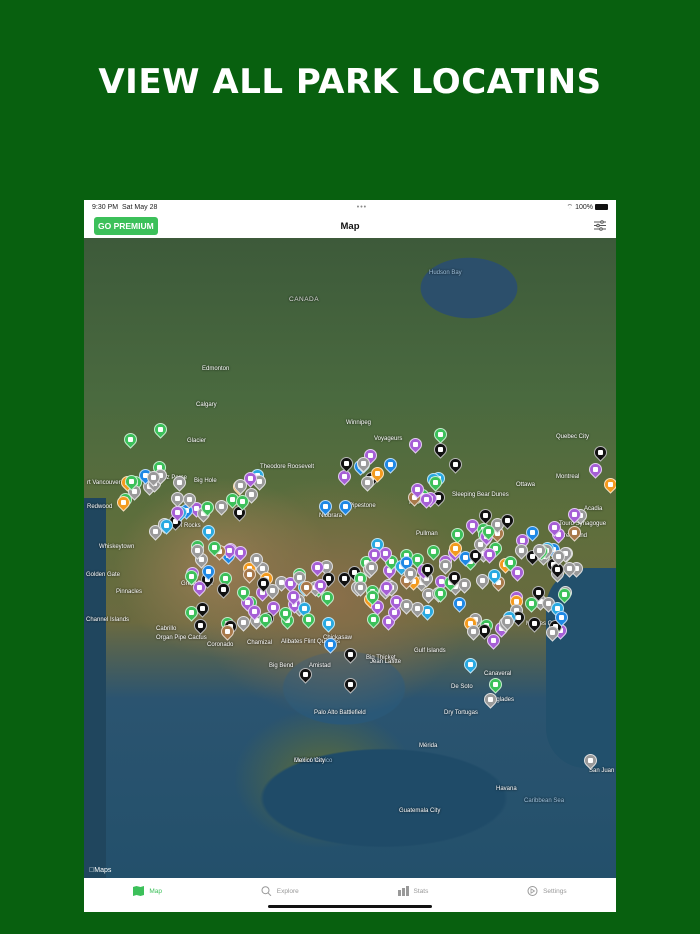 The width and height of the screenshot is (700, 934). What do you see at coordinates (608, 484) in the screenshot?
I see `other-marker` at bounding box center [608, 484].